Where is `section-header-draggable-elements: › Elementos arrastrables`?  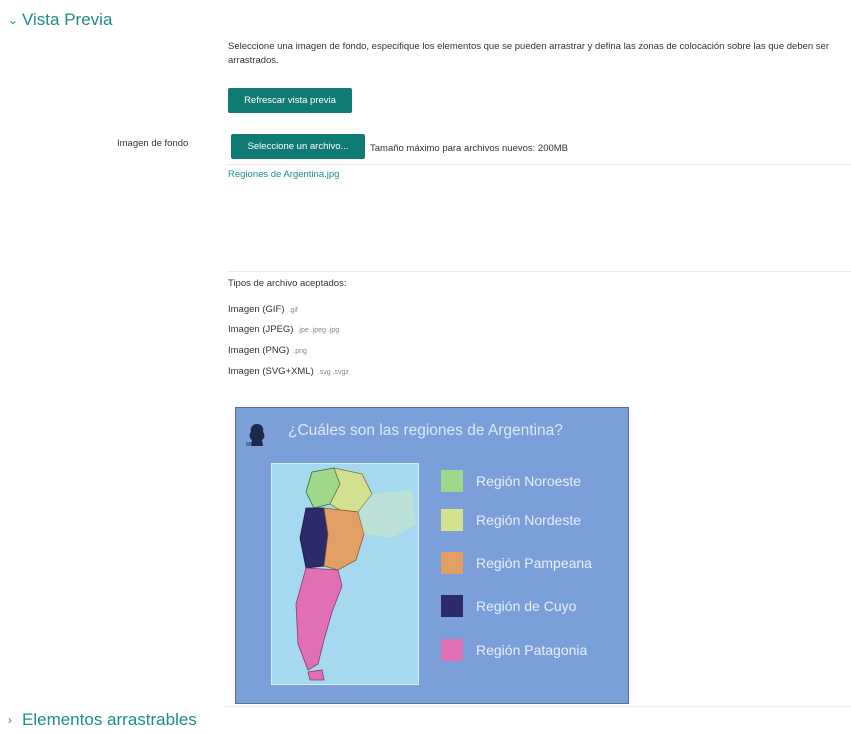
section-header-draggable-elements: › Elementos arrastrables is located at coordinates (102, 720).